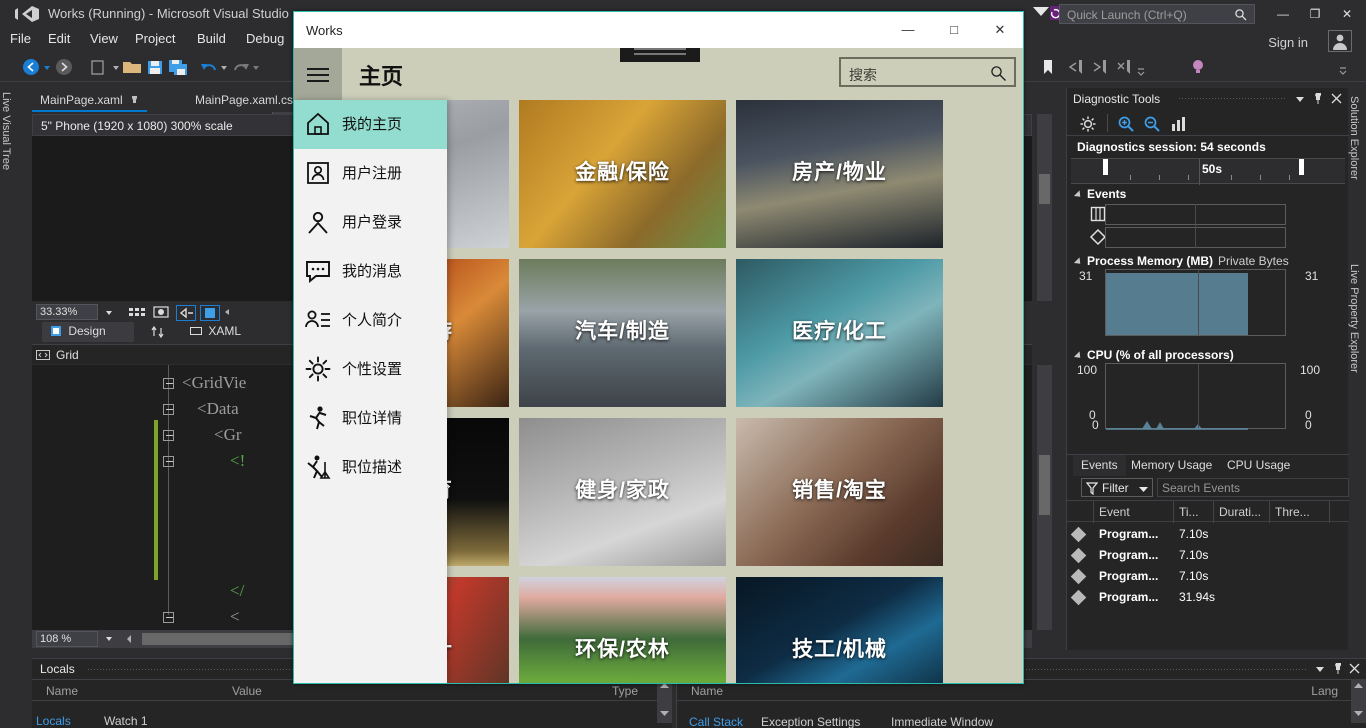 The width and height of the screenshot is (1366, 728). What do you see at coordinates (158, 332) in the screenshot?
I see `swap-panes-icon` at bounding box center [158, 332].